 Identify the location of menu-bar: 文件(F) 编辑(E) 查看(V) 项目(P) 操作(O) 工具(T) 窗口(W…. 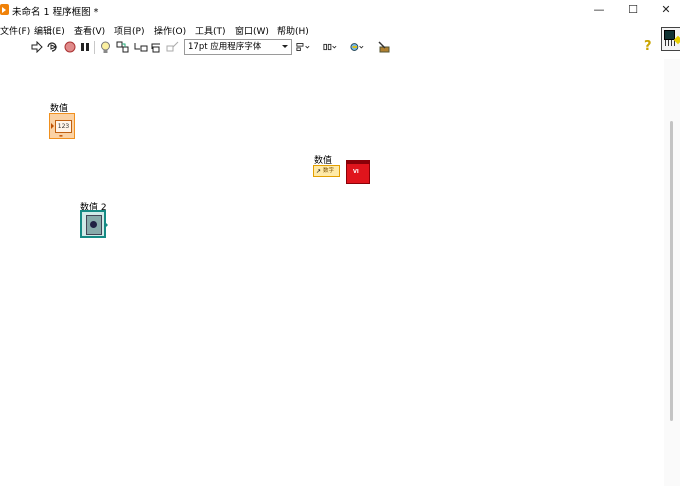
(340, 29).